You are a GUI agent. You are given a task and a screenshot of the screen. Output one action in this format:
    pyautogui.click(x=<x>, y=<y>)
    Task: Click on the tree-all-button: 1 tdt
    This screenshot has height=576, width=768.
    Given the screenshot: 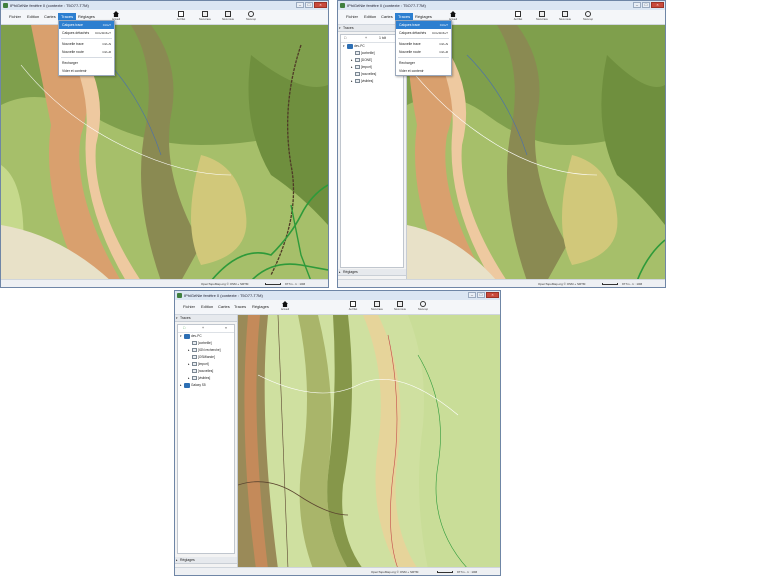 What is the action you would take?
    pyautogui.click(x=382, y=38)
    